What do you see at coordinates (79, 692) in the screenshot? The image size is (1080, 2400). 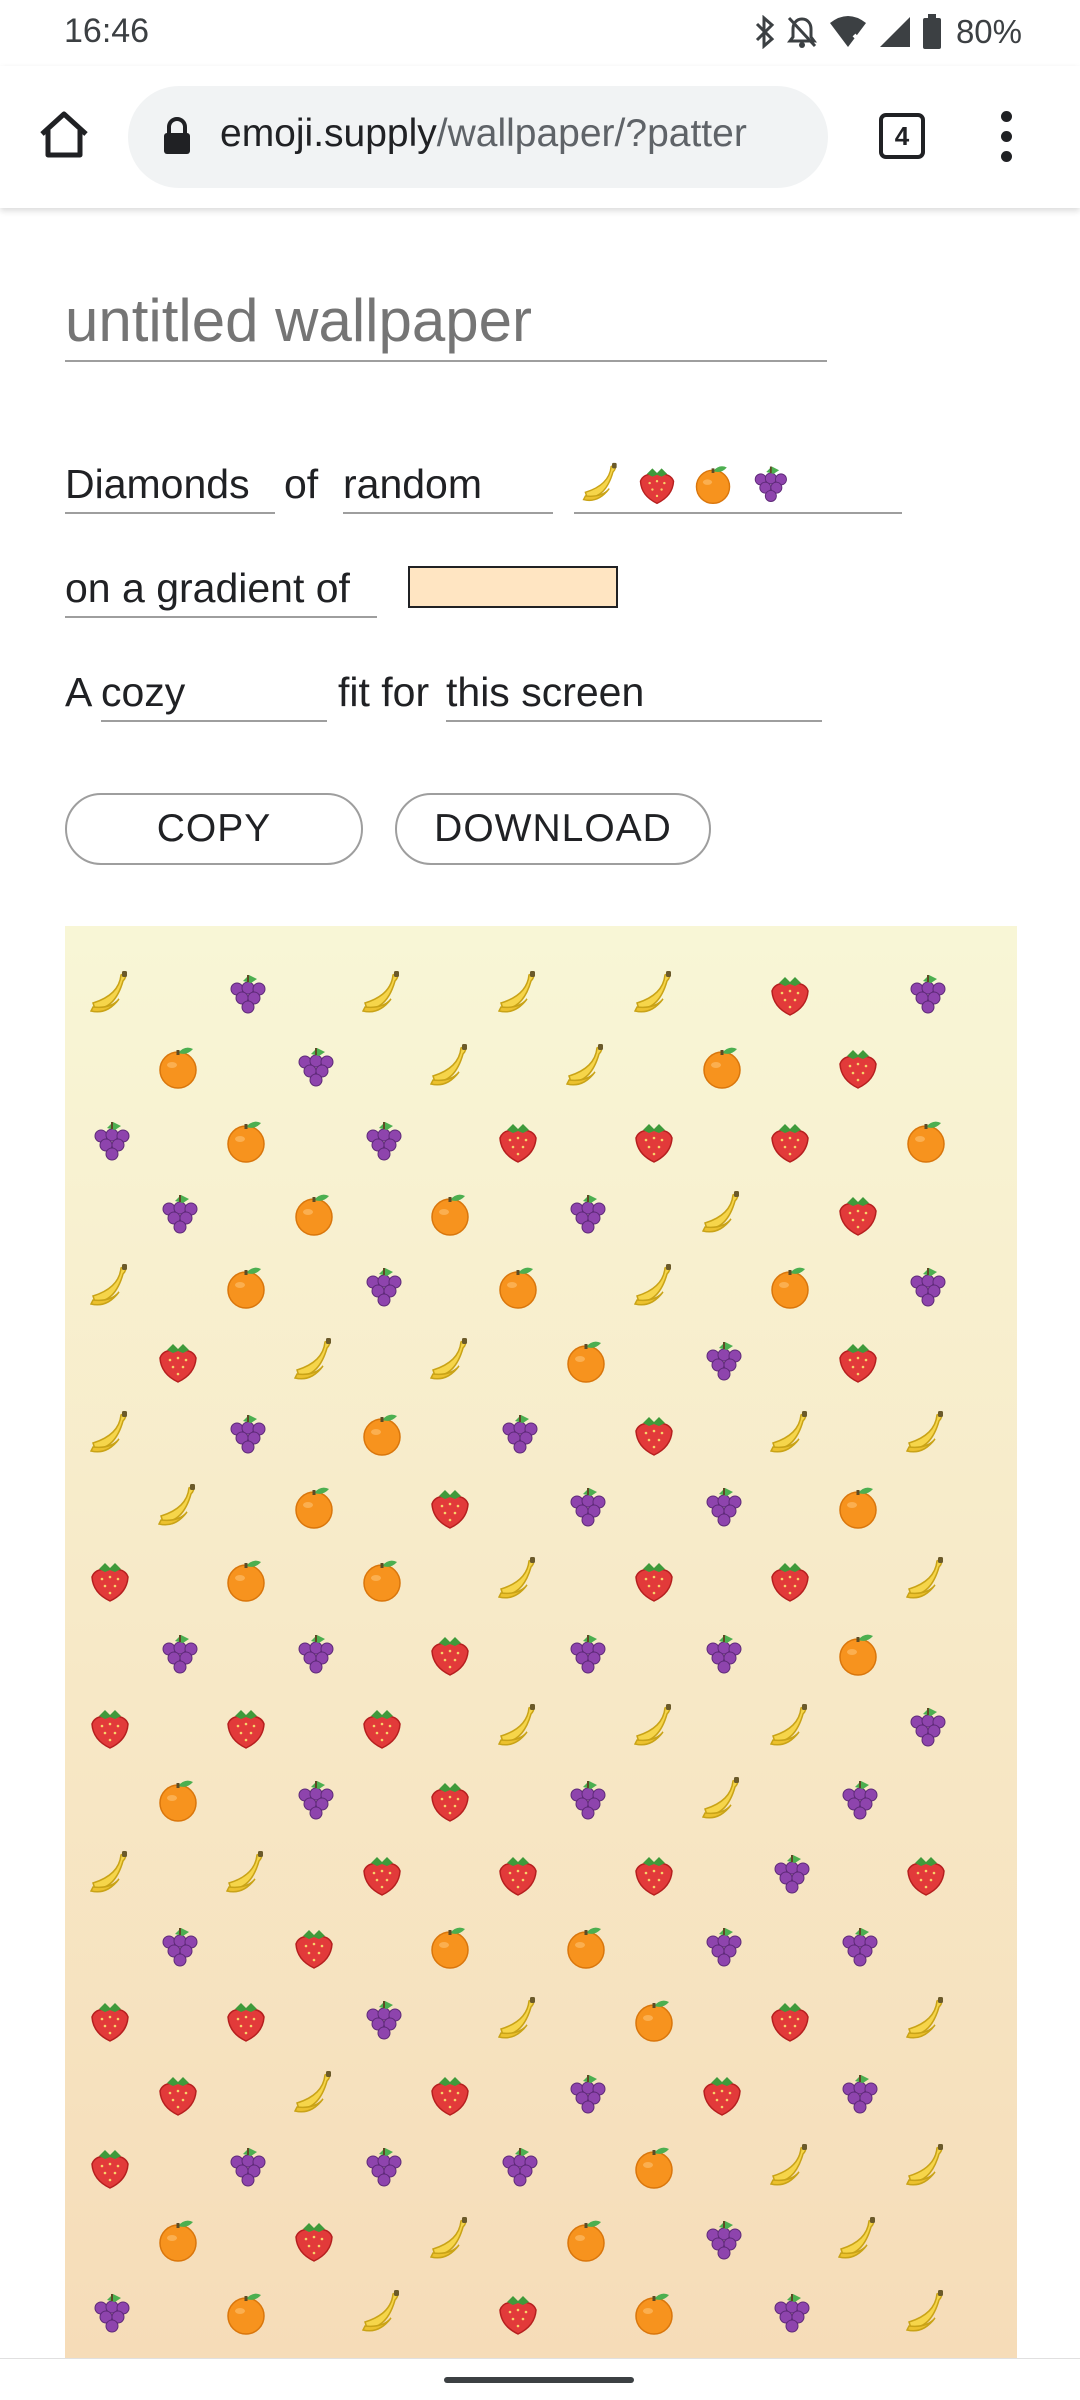 I see `size-prefix: A` at bounding box center [79, 692].